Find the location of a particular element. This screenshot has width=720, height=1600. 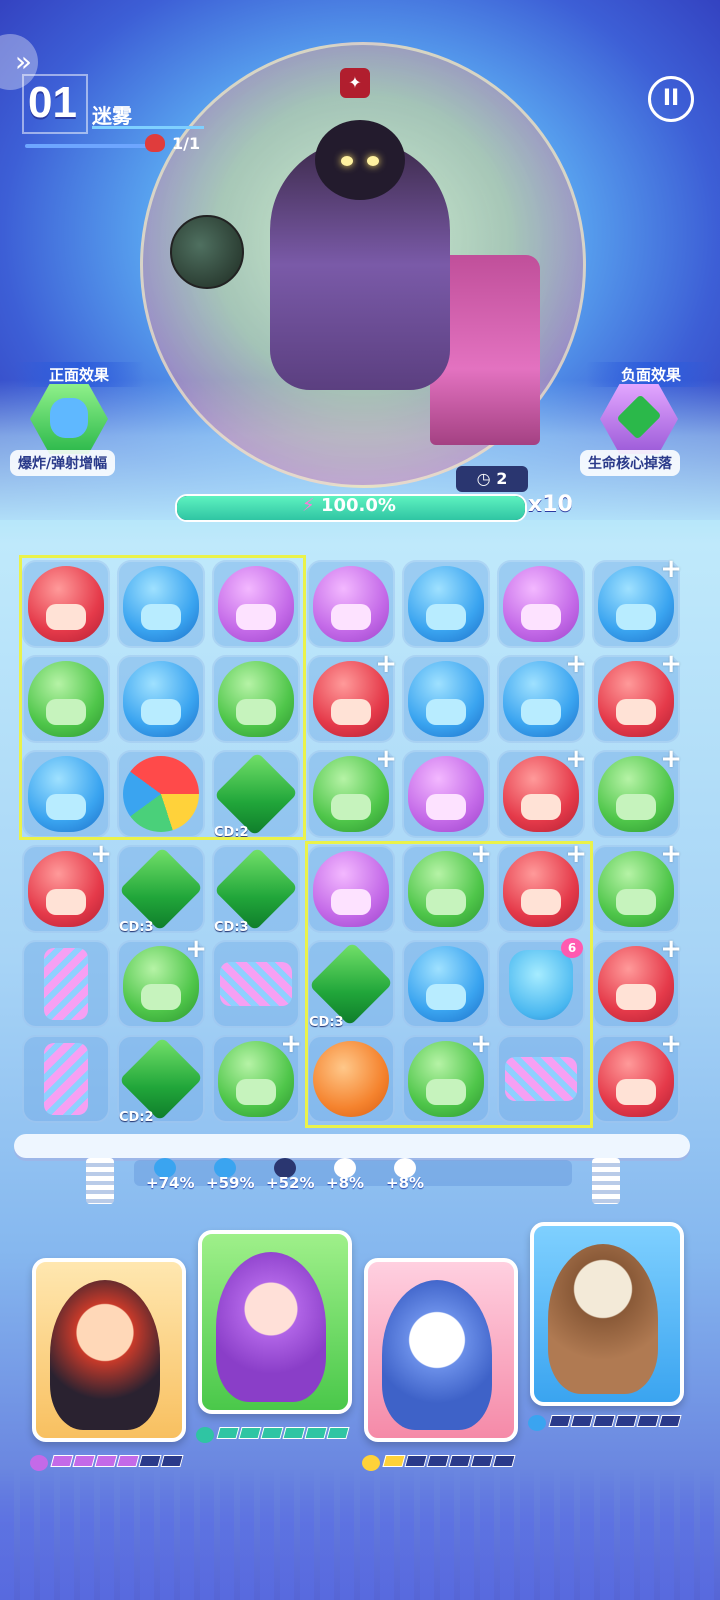

boss-head is located at coordinates (360, 160).